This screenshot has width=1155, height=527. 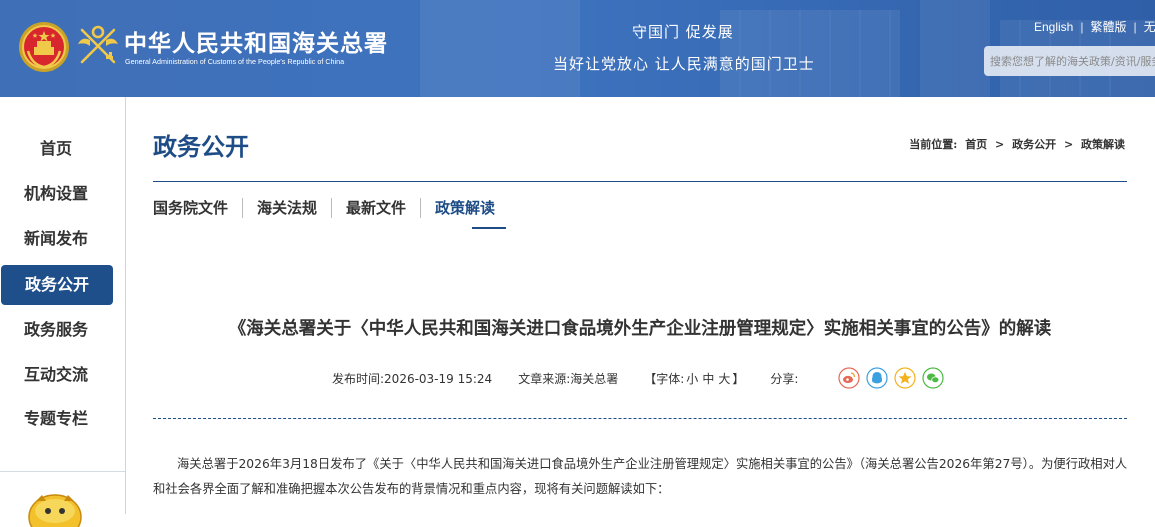 What do you see at coordinates (544, 379) in the screenshot?
I see `source-label: 文章来源:` at bounding box center [544, 379].